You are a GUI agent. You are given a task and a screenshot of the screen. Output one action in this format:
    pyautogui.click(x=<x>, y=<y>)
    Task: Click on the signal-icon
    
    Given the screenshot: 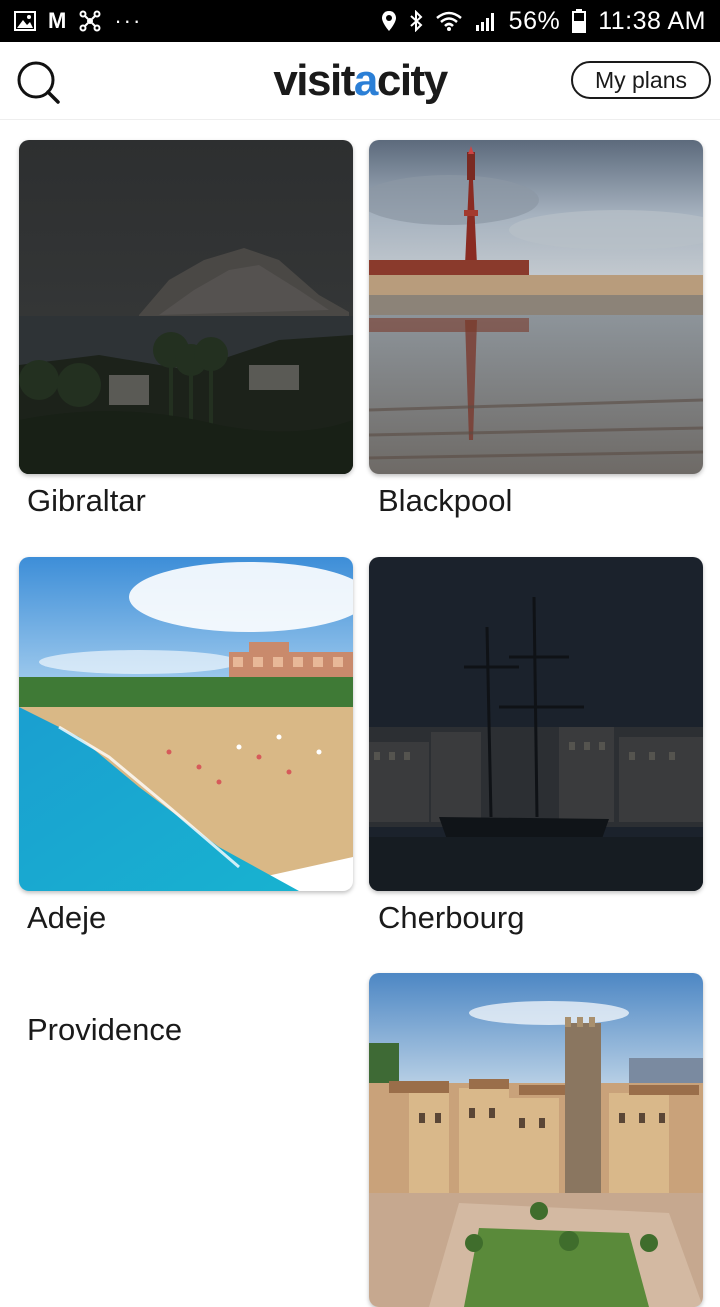 What is the action you would take?
    pyautogui.click(x=486, y=21)
    